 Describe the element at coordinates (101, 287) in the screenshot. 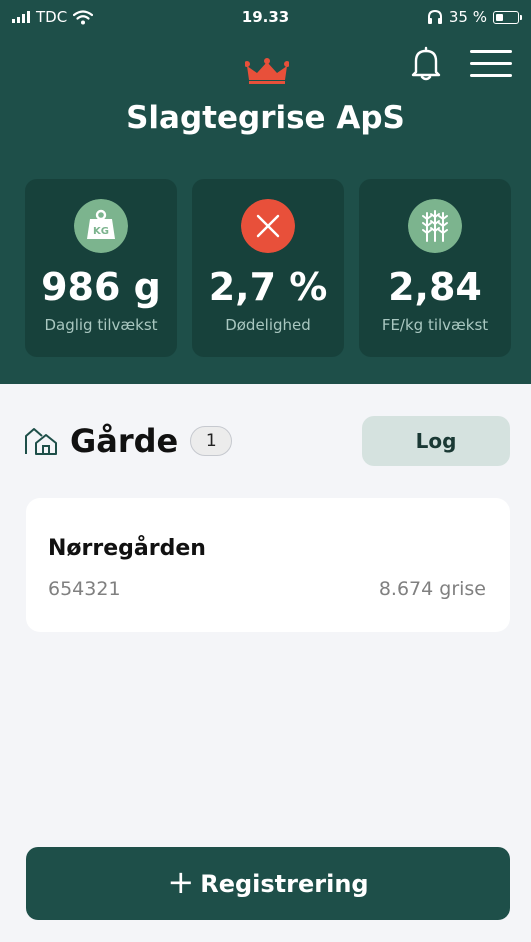

I see `stat-value: 986 g` at that location.